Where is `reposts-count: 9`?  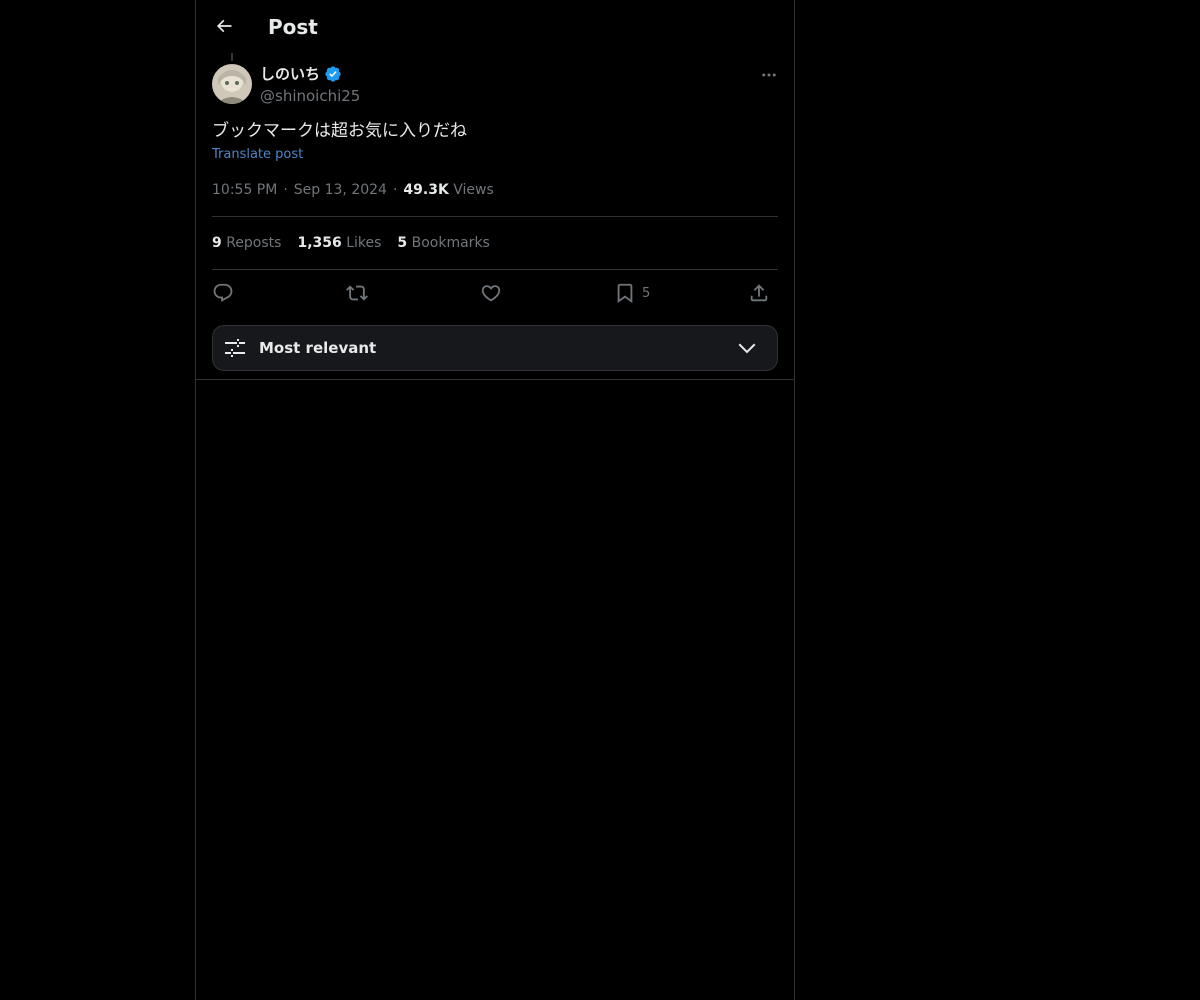
reposts-count: 9 is located at coordinates (217, 243).